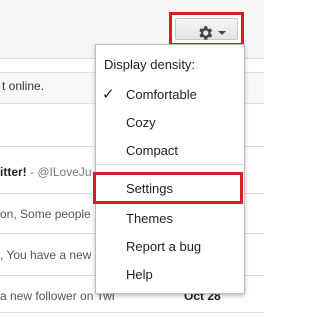 This screenshot has width=320, height=317. Describe the element at coordinates (206, 33) in the screenshot. I see `gear-icon` at that location.